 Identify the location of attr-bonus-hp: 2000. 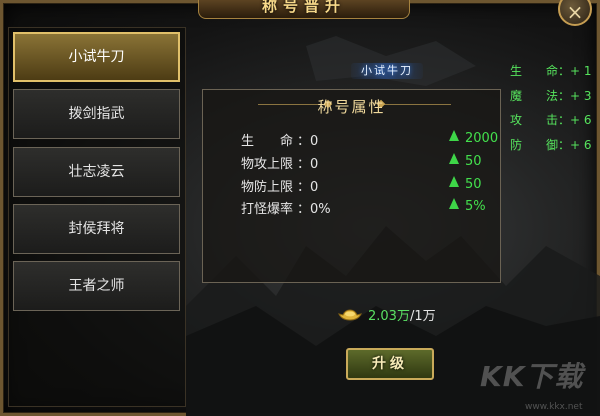
(473, 139).